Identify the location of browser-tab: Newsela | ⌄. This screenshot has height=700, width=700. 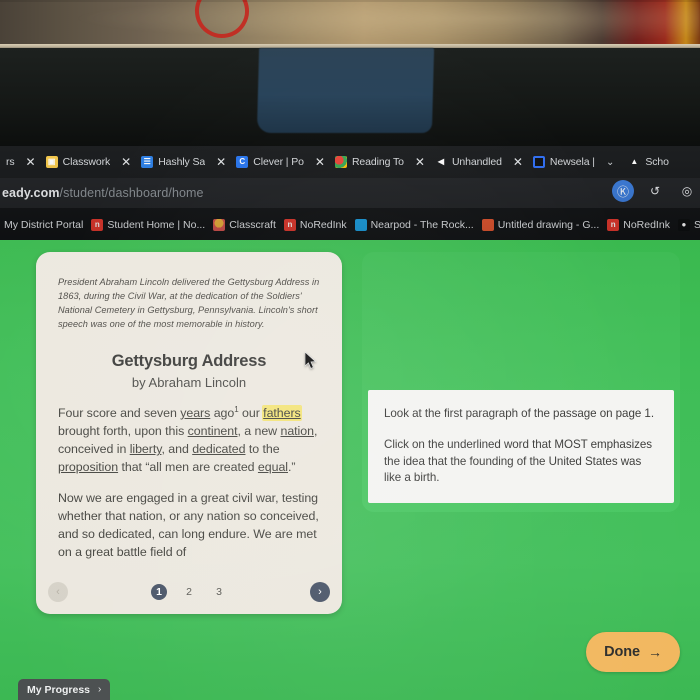
(574, 162).